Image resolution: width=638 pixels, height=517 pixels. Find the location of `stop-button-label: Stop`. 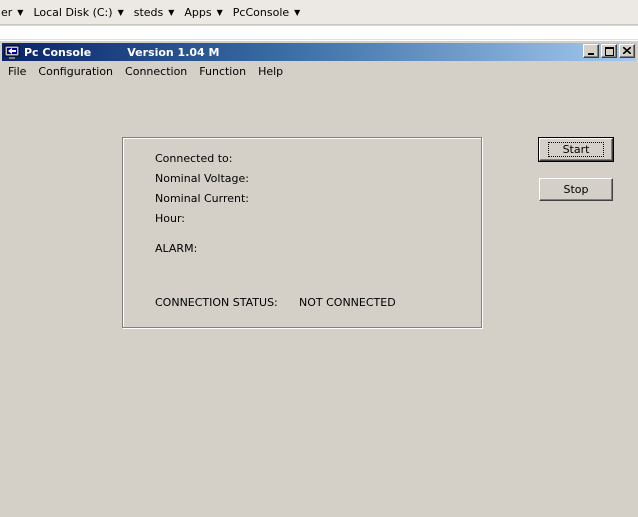

stop-button-label: Stop is located at coordinates (576, 189).